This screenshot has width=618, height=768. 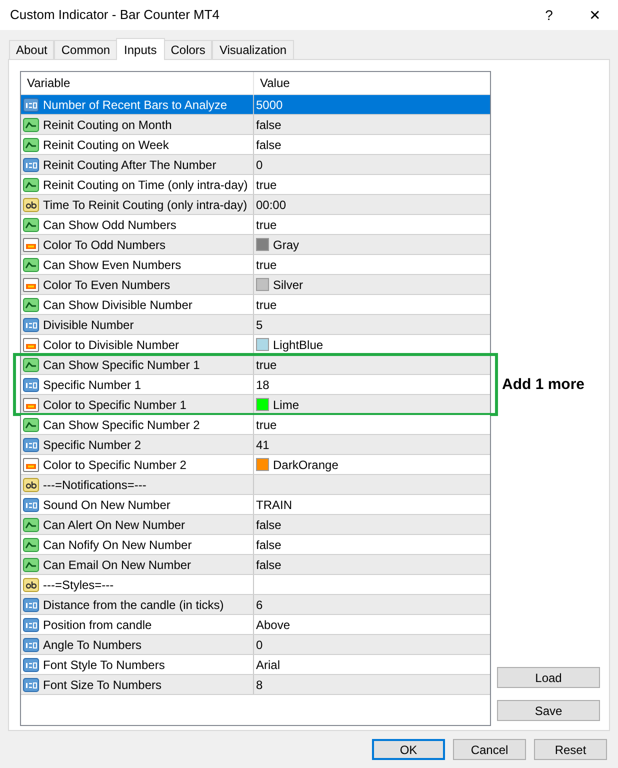 What do you see at coordinates (133, 605) in the screenshot?
I see `variable-name: Distance from the candle (in ticks)` at bounding box center [133, 605].